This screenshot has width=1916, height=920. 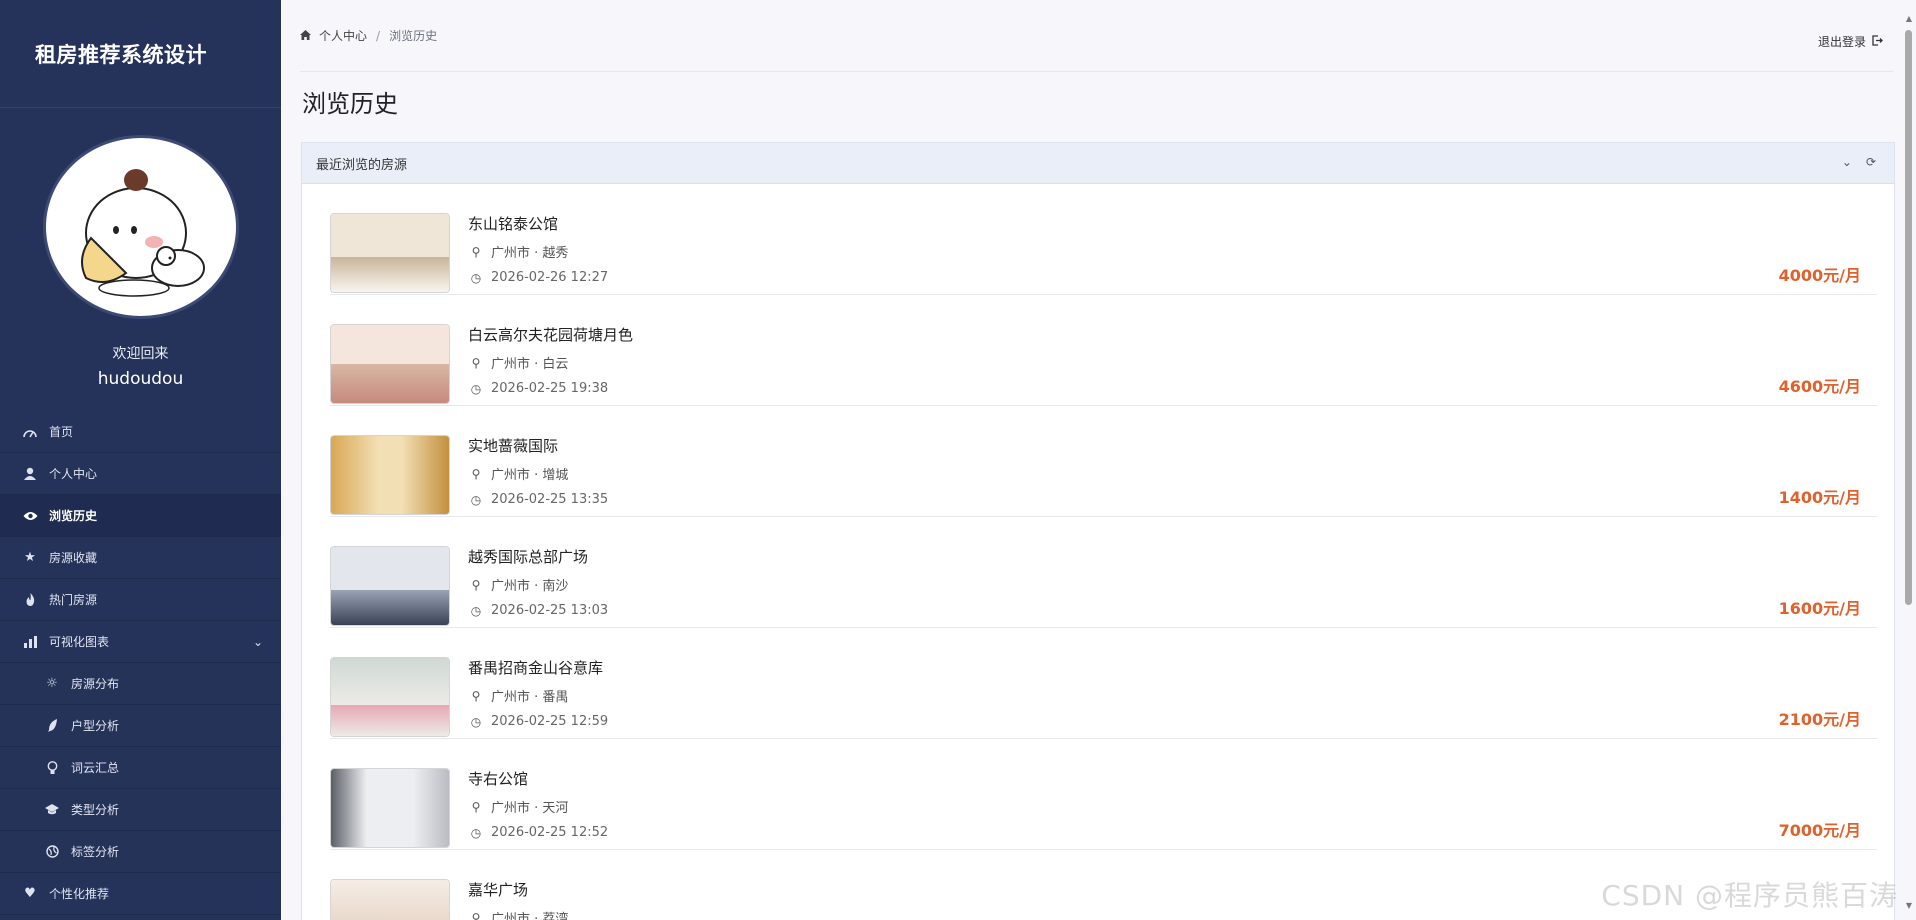 I want to click on house-title: 东山铭泰公馆, so click(x=513, y=223).